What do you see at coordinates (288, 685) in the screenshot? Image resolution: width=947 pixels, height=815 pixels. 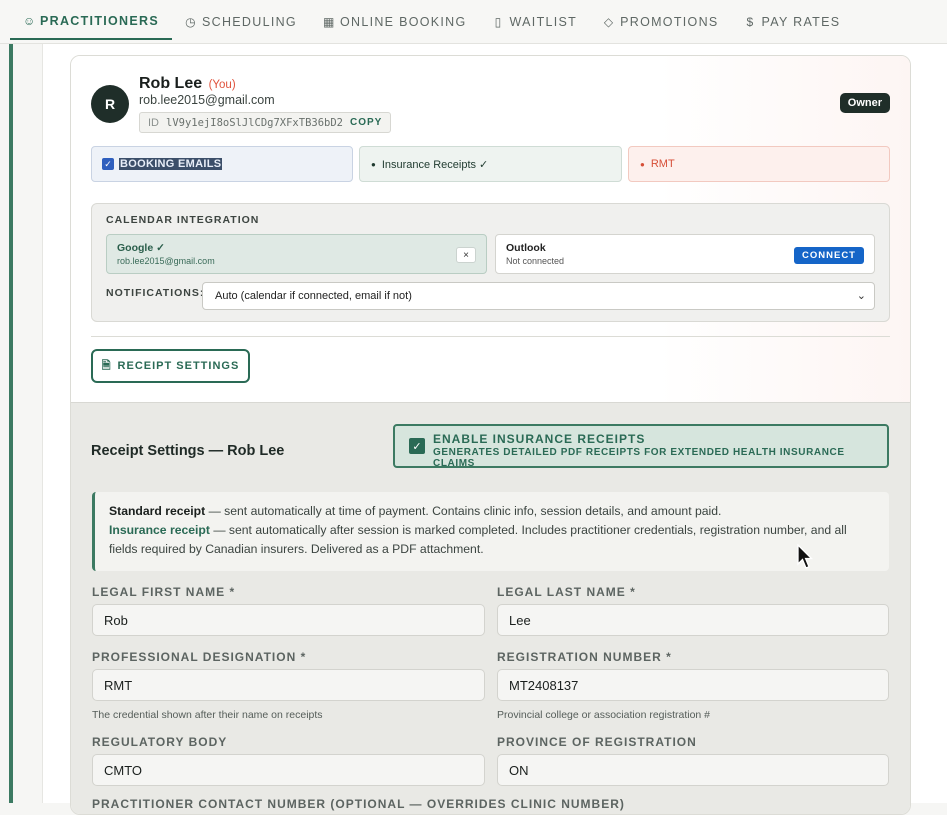 I see `professional-designation-field: RMT` at bounding box center [288, 685].